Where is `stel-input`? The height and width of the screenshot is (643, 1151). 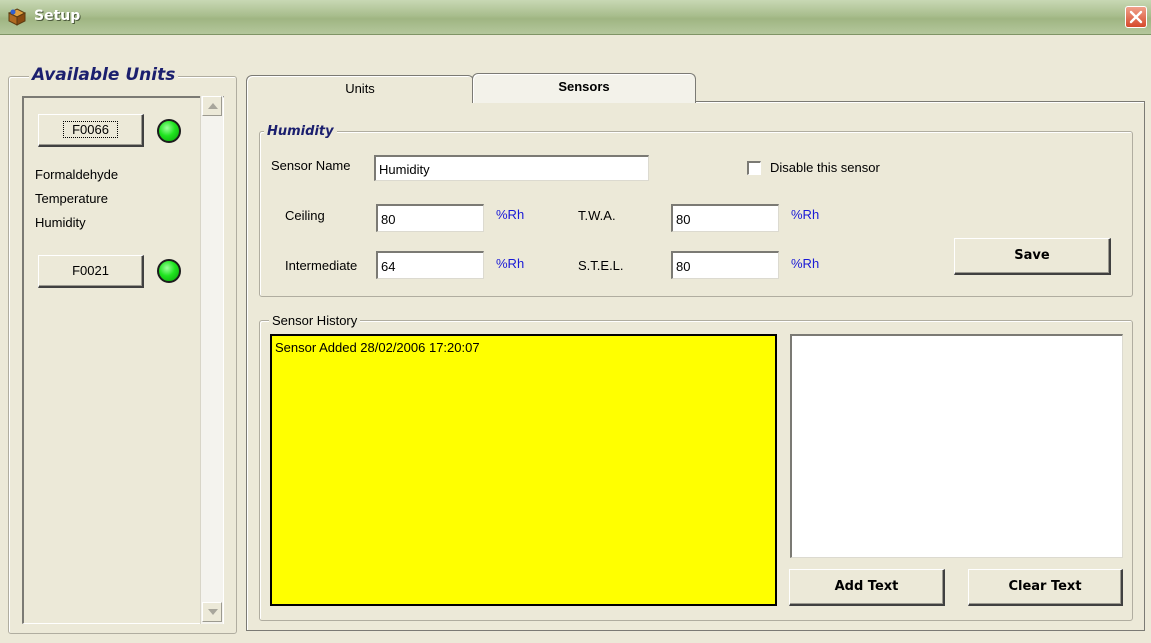 stel-input is located at coordinates (725, 265).